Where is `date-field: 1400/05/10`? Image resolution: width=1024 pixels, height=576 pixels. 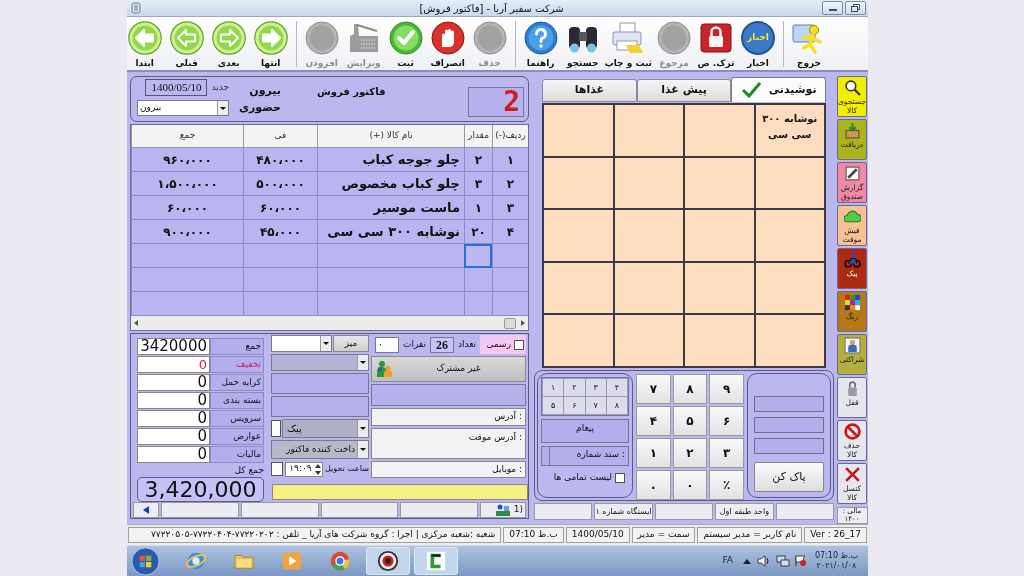 date-field: 1400/05/10 is located at coordinates (176, 87).